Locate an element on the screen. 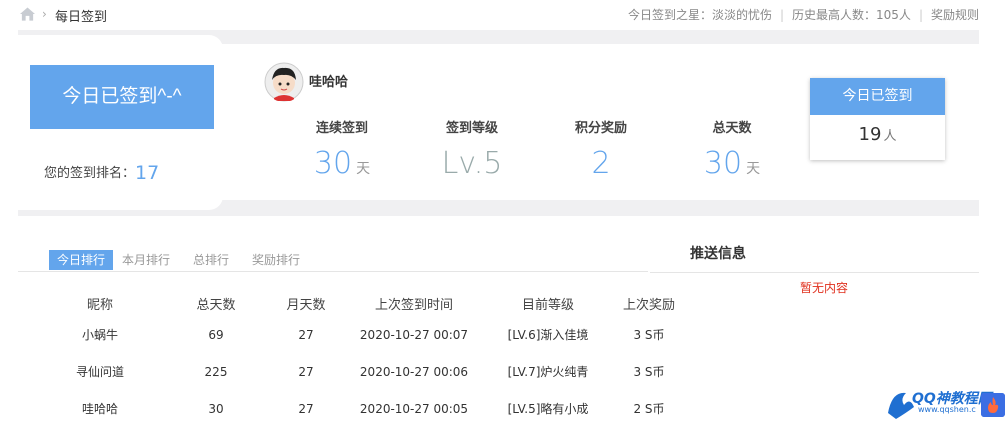 The height and width of the screenshot is (427, 1008). stat-number: 2 is located at coordinates (601, 163).